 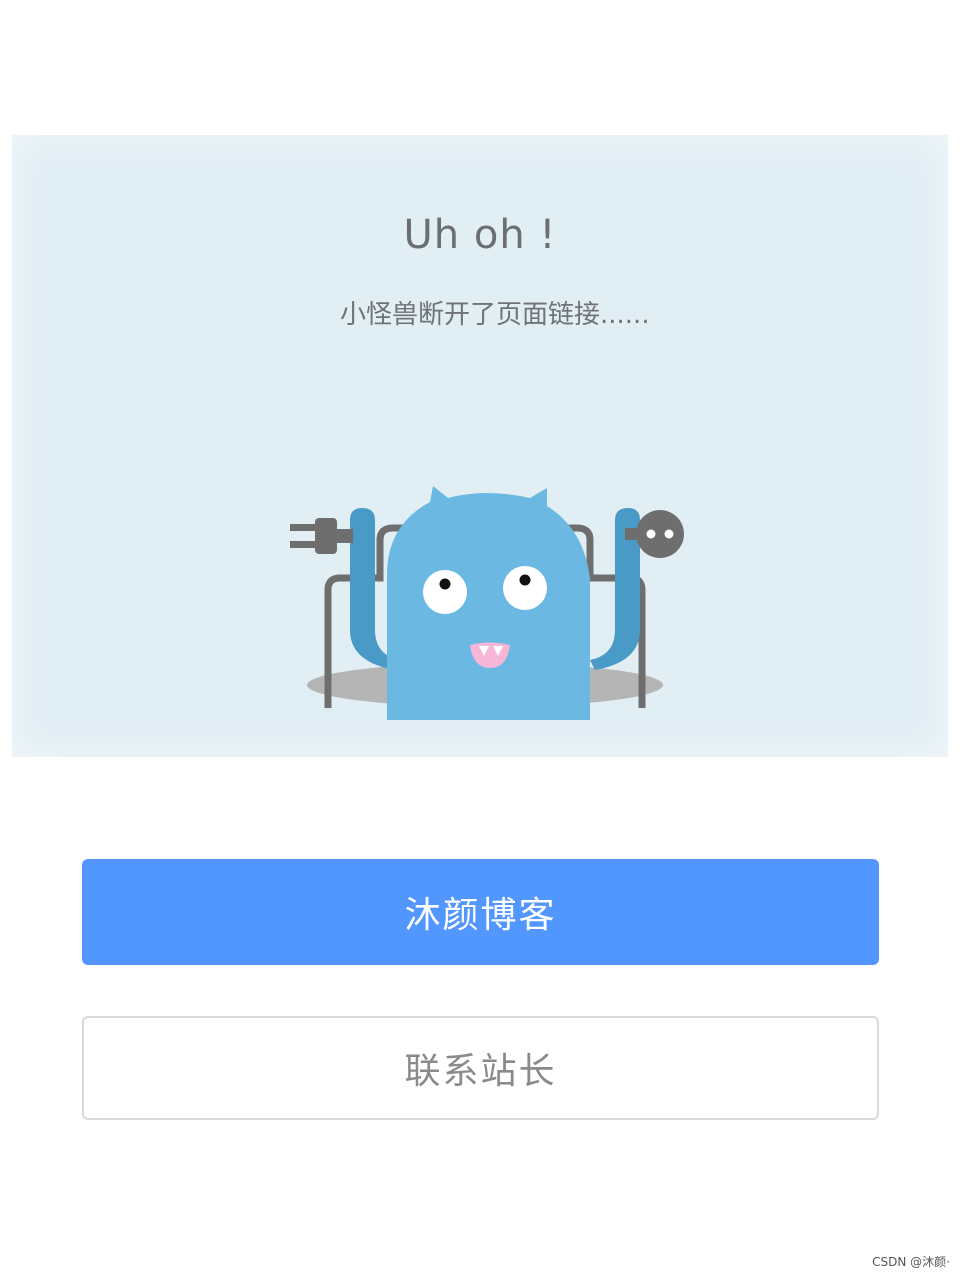 I want to click on blog-button: 沐颜博客, so click(x=480, y=912).